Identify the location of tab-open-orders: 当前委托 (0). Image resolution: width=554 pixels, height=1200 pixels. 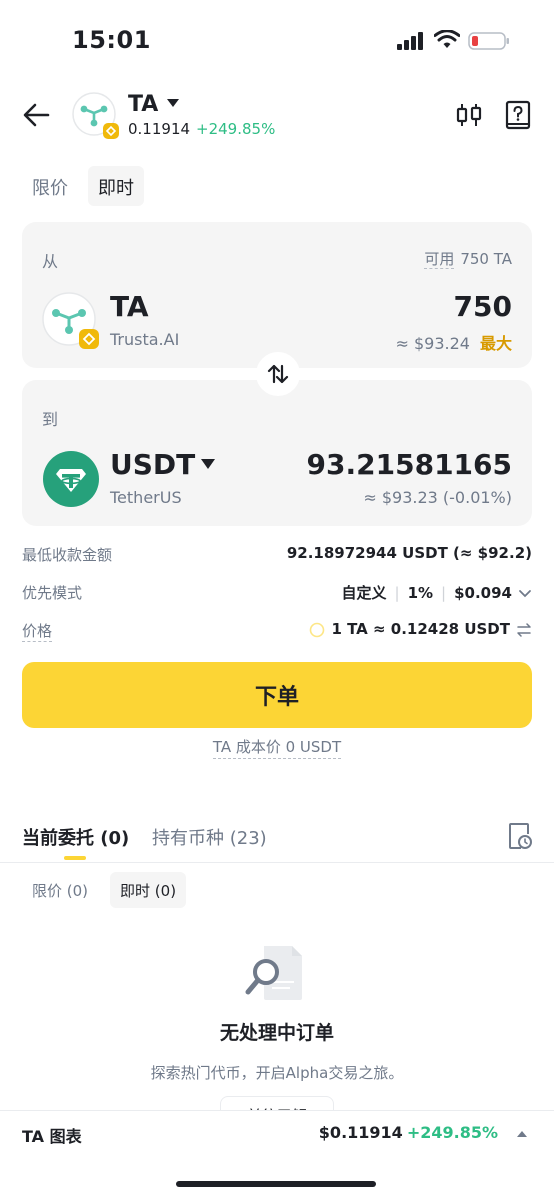
(75, 837).